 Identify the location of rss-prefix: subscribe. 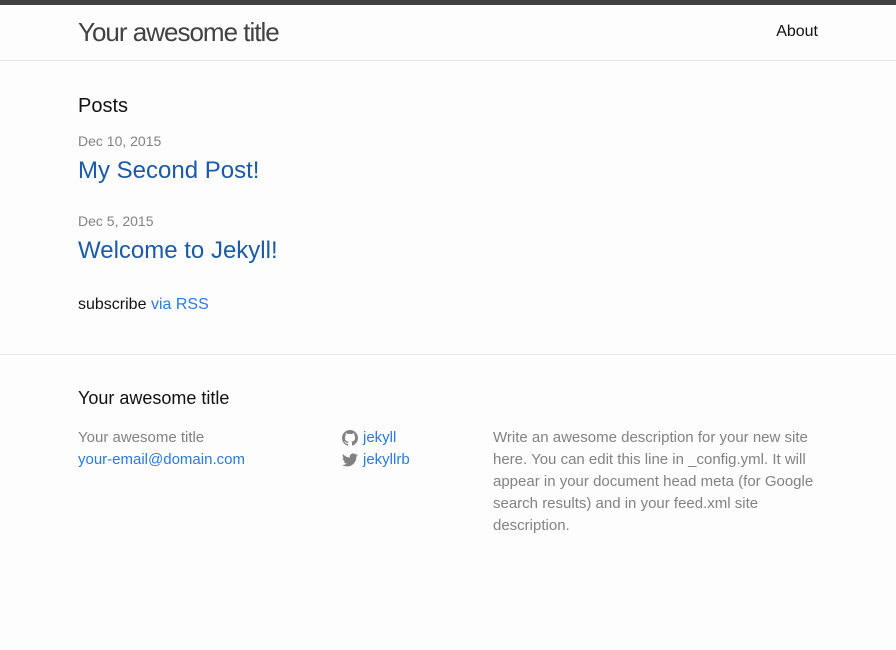
(112, 304).